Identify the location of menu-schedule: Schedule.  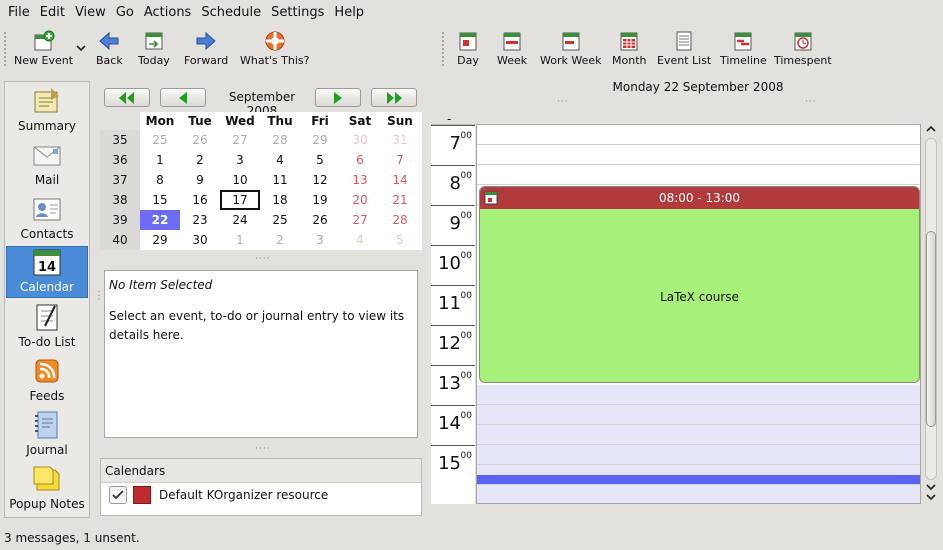
(227, 12).